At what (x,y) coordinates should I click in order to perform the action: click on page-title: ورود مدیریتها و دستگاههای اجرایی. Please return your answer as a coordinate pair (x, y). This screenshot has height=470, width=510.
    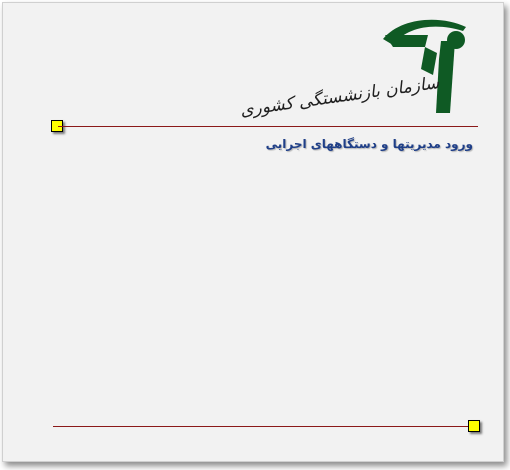
    Looking at the image, I should click on (369, 144).